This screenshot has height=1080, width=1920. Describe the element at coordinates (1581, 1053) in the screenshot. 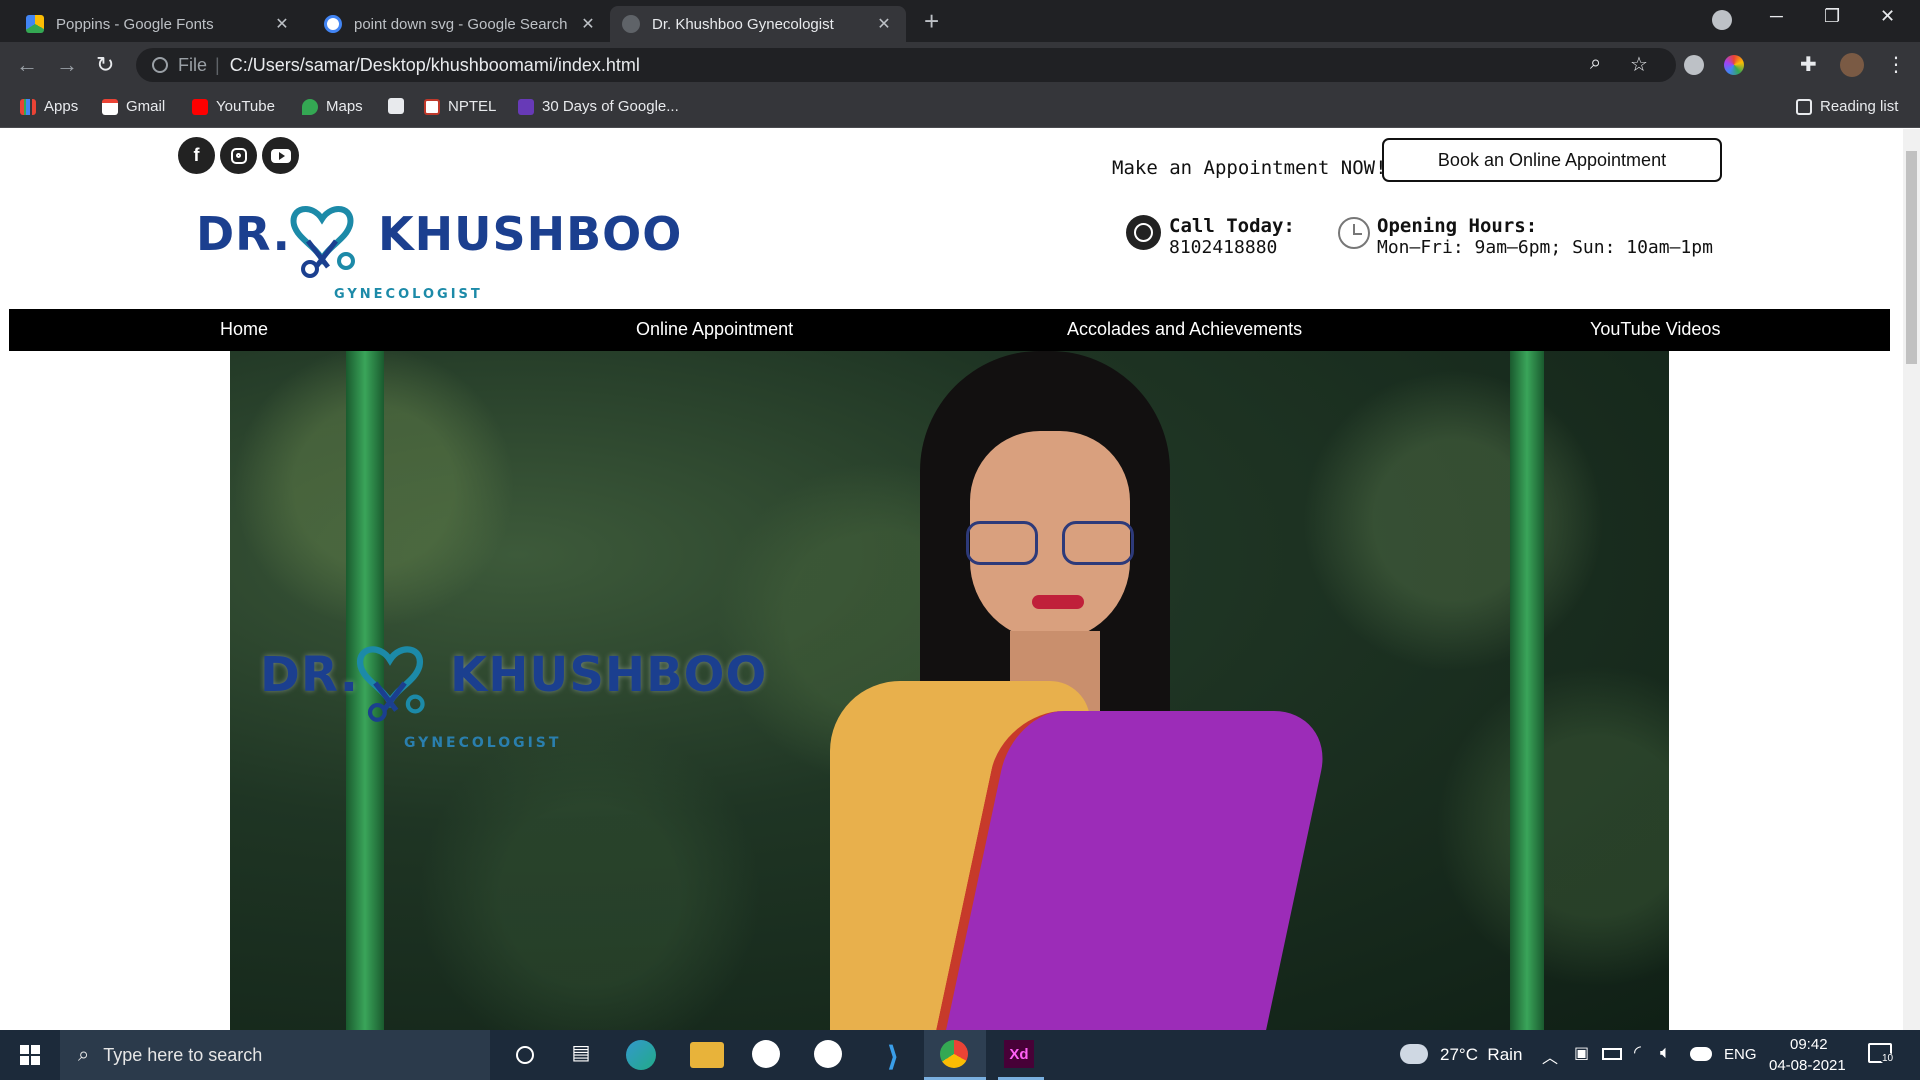

I see `meet-now-icon: ▣` at that location.